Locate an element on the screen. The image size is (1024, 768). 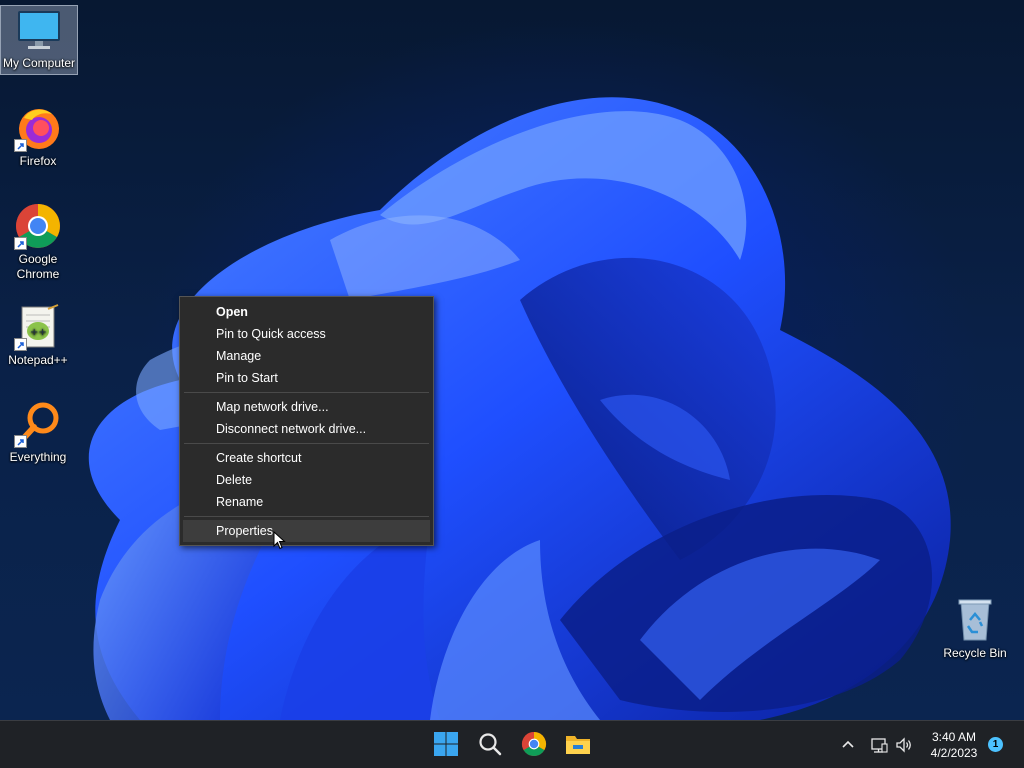
network-button is located at coordinates (879, 745).